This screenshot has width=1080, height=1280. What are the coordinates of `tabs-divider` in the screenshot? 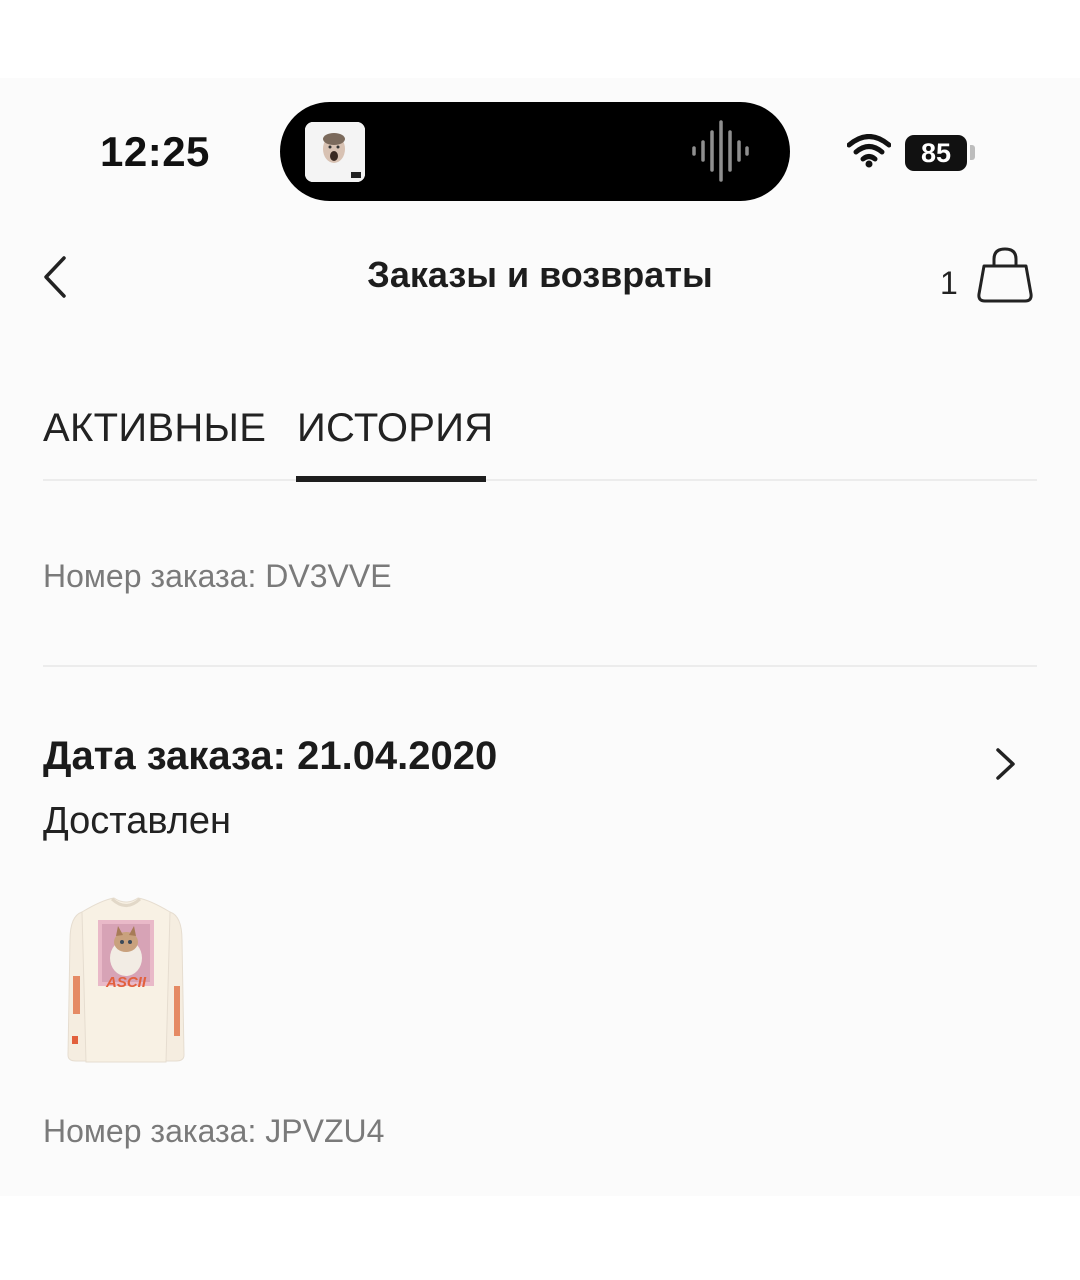 It's located at (540, 480).